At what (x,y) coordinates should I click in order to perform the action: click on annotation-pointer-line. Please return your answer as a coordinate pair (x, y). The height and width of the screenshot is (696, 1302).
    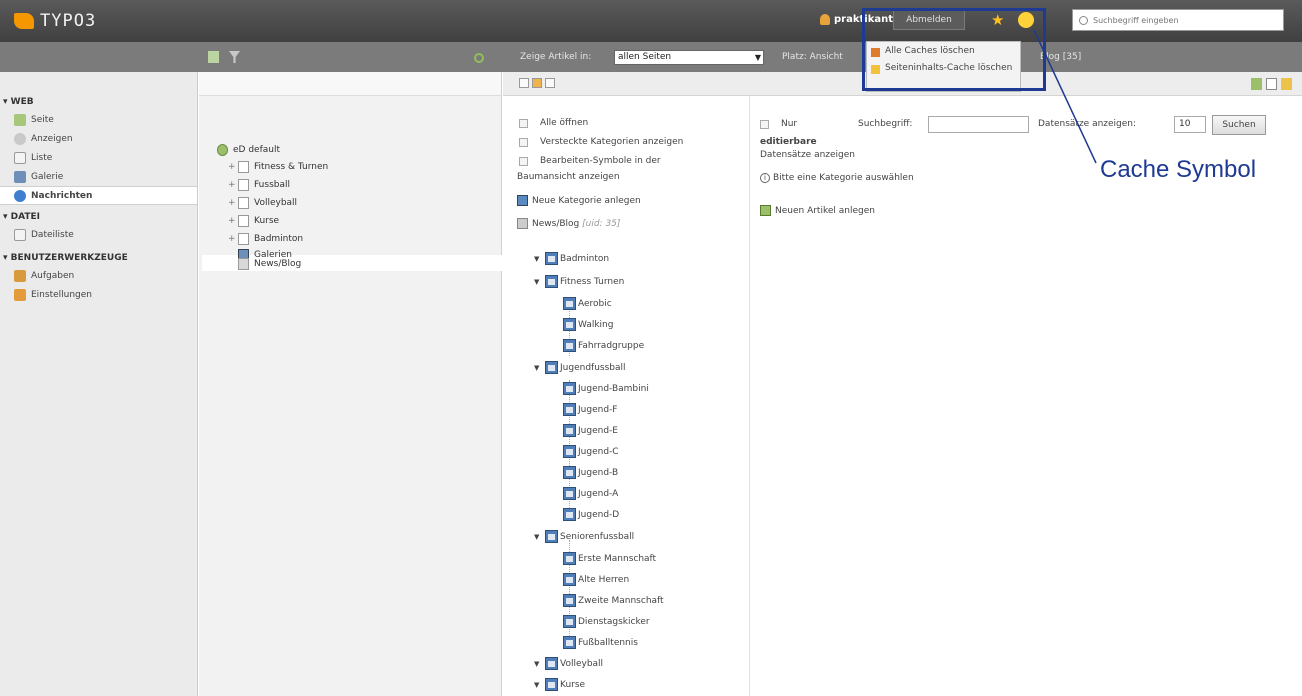
    Looking at the image, I should click on (1065, 96).